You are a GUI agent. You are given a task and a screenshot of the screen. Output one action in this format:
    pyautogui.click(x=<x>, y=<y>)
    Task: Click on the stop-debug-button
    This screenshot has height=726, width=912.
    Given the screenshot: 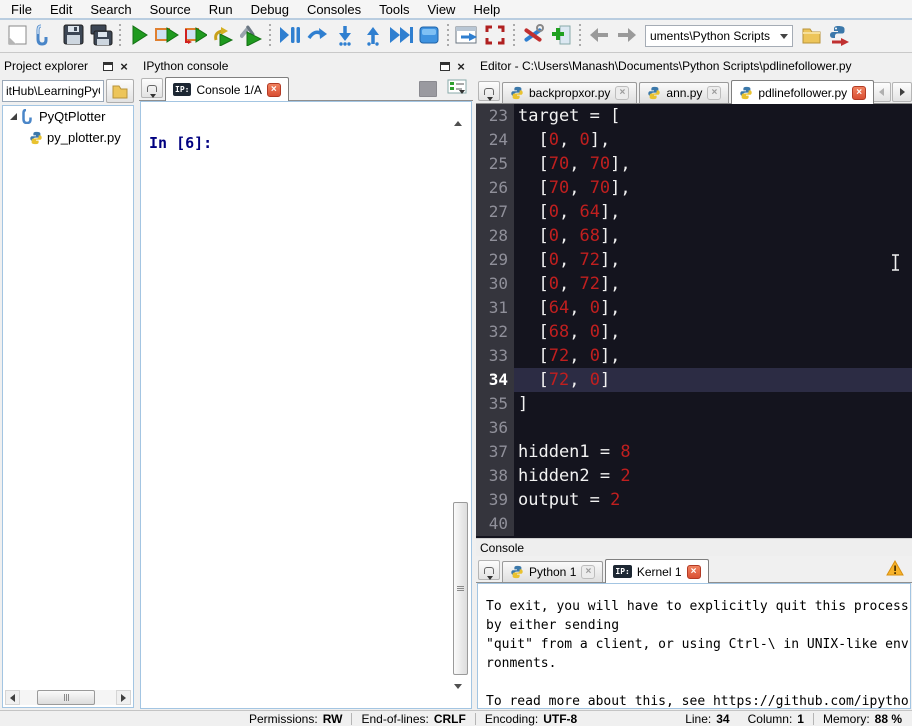 What is the action you would take?
    pyautogui.click(x=429, y=36)
    